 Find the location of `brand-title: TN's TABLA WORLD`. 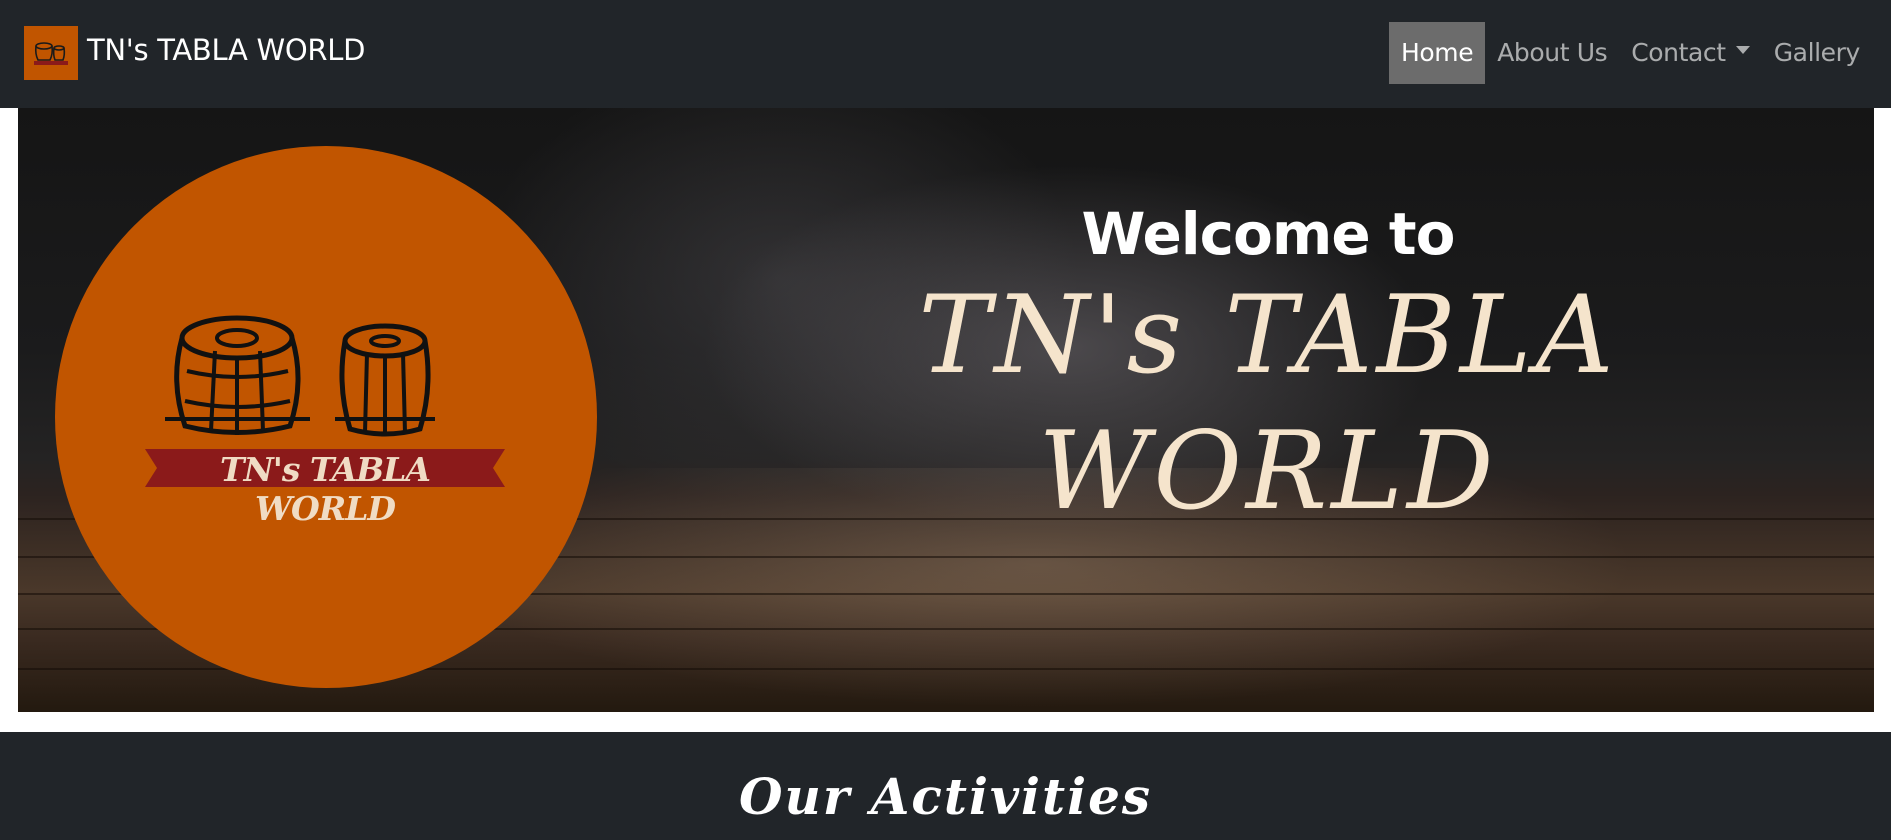

brand-title: TN's TABLA WORLD is located at coordinates (226, 50).